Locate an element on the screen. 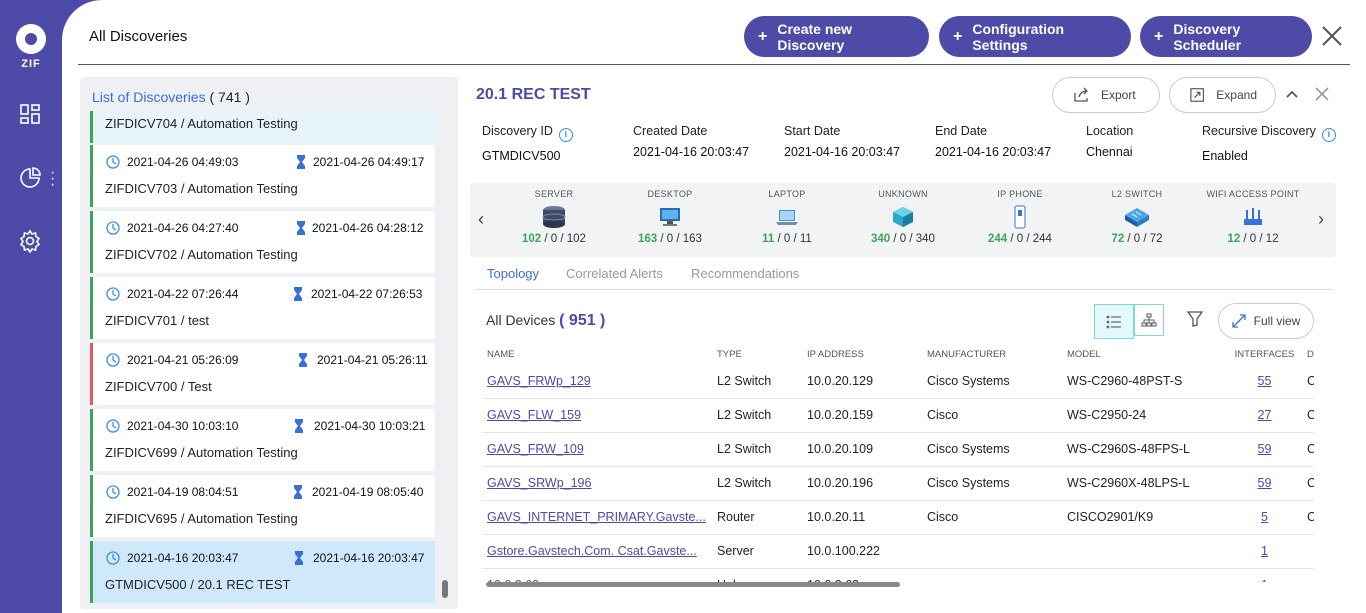 The height and width of the screenshot is (613, 1366). col-interfaces: INTERFACES is located at coordinates (1264, 354).